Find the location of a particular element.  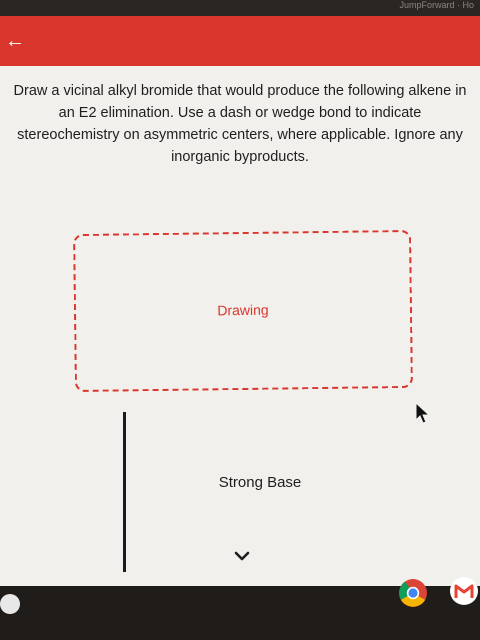

mouse-cursor-icon is located at coordinates (422, 413).